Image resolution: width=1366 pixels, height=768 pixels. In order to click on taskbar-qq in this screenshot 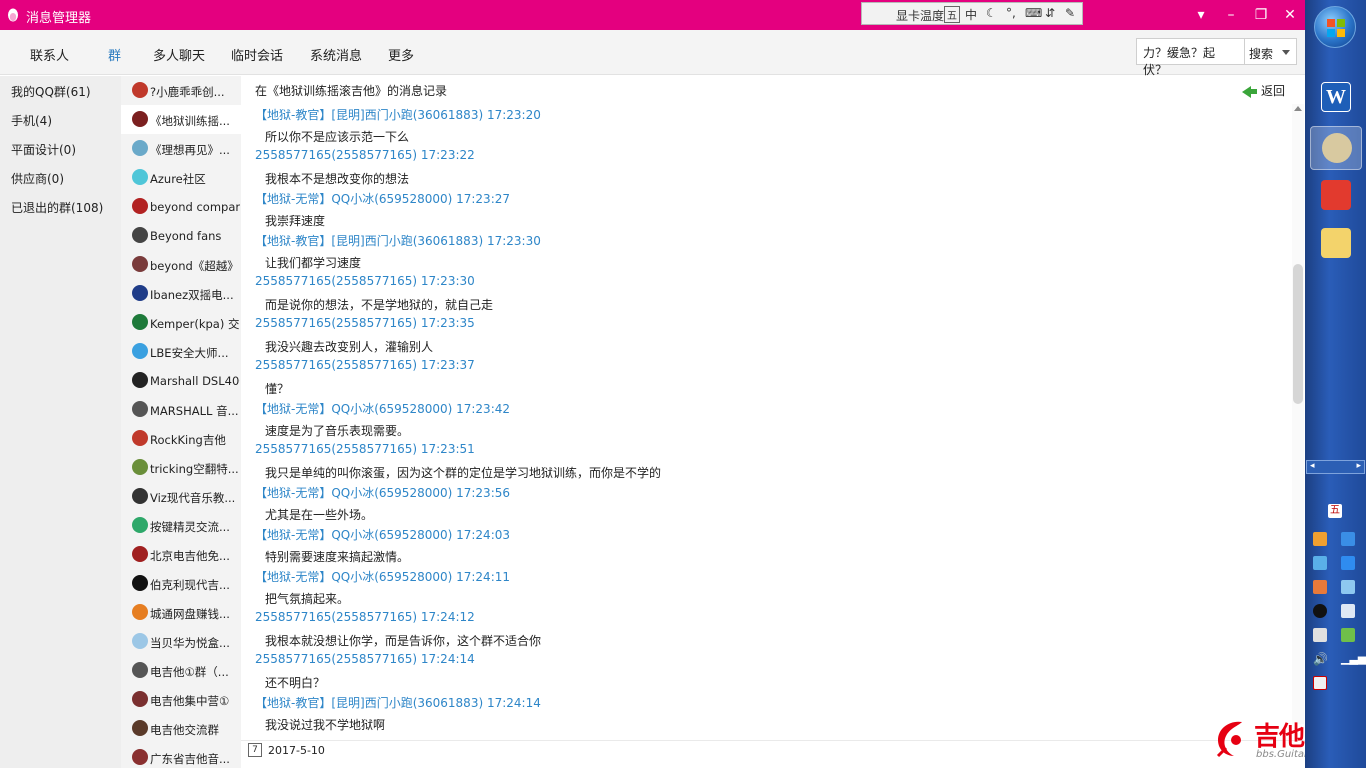, I will do `click(1336, 148)`.